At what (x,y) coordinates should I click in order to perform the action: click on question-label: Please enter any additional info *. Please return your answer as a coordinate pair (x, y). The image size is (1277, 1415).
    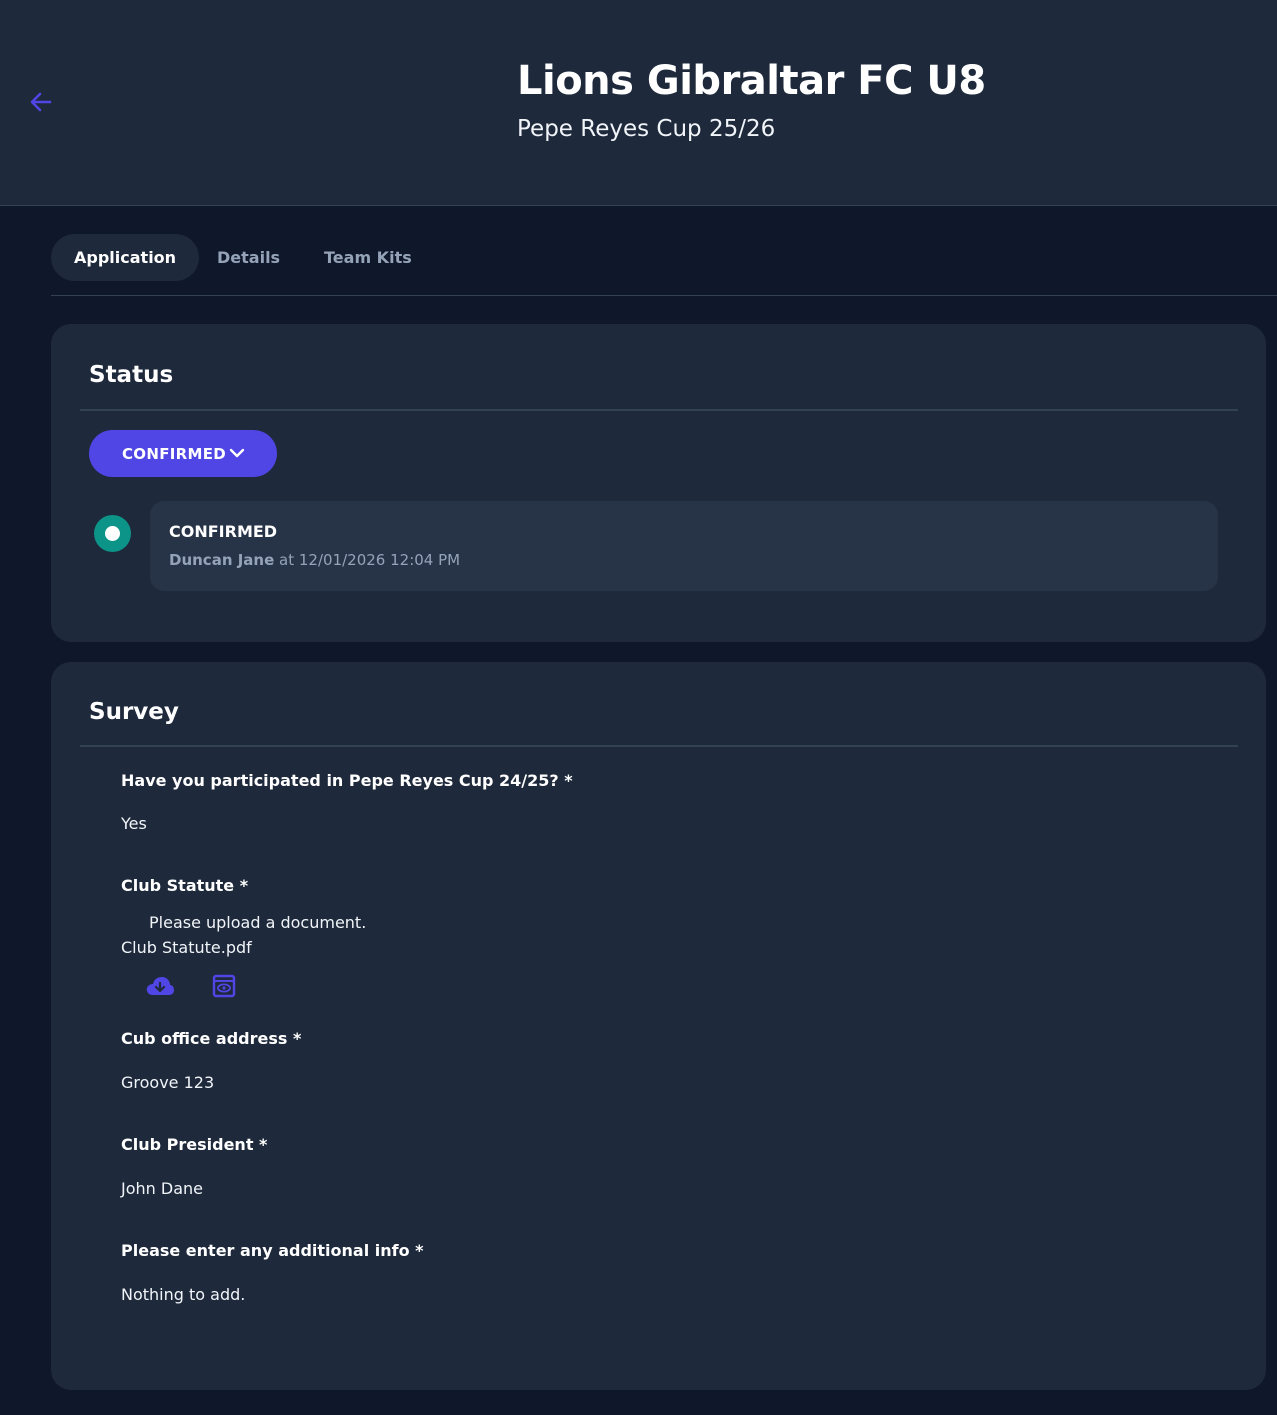
    Looking at the image, I should click on (272, 1250).